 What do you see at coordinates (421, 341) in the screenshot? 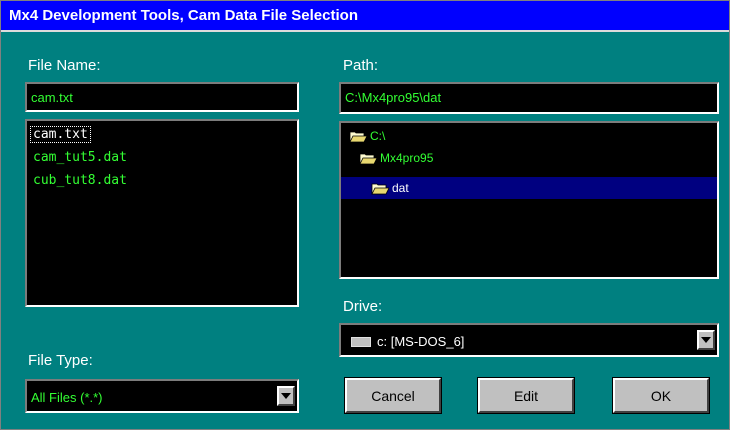
I see `drive-value: c: [MS-DOS_6]` at bounding box center [421, 341].